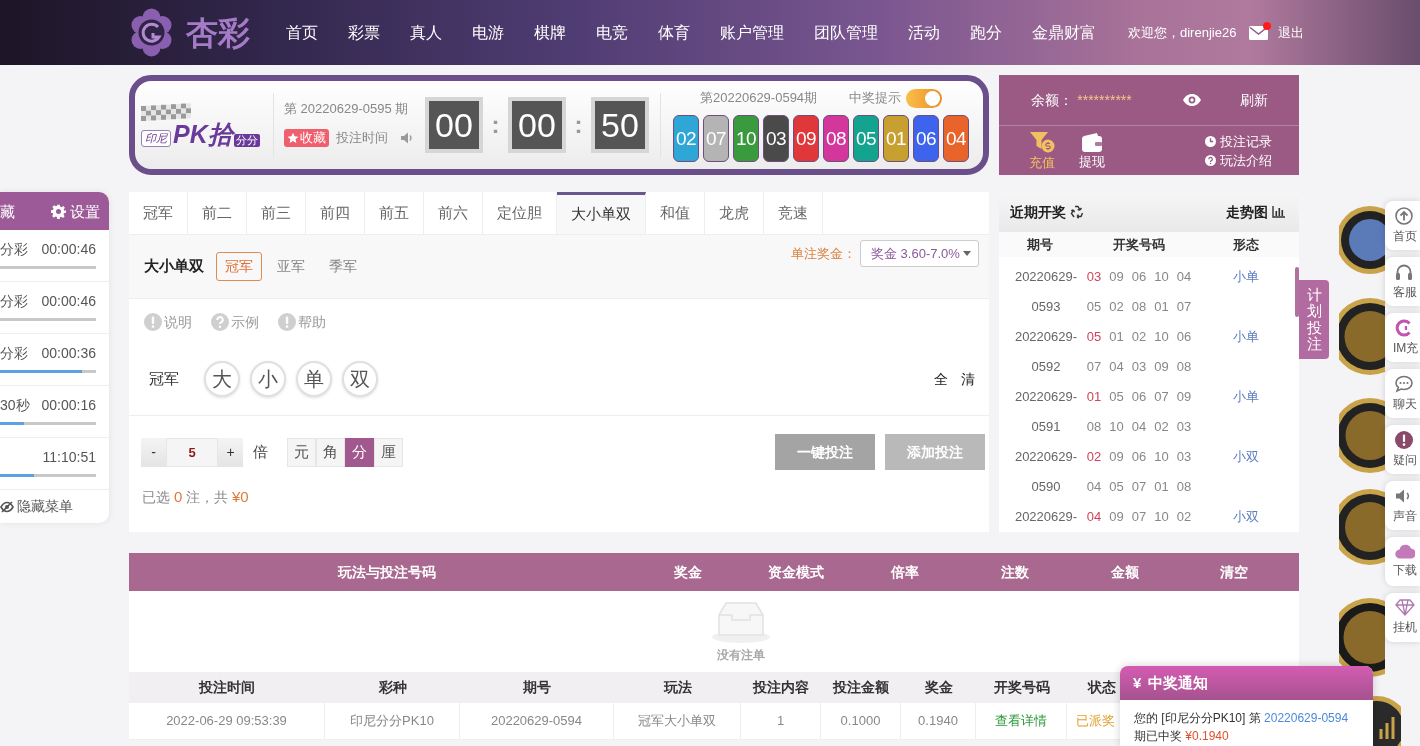  What do you see at coordinates (905, 572) in the screenshot?
I see `column-header: 倍率` at bounding box center [905, 572].